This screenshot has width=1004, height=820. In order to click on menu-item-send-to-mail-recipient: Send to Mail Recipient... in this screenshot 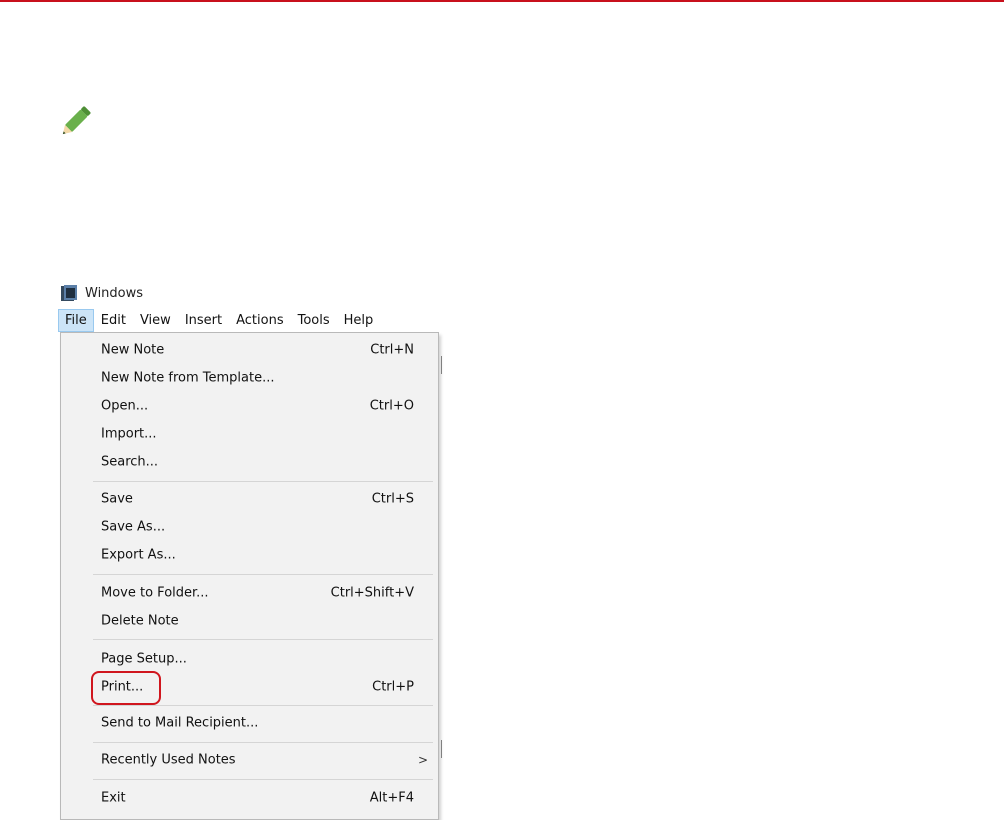, I will do `click(249, 723)`.